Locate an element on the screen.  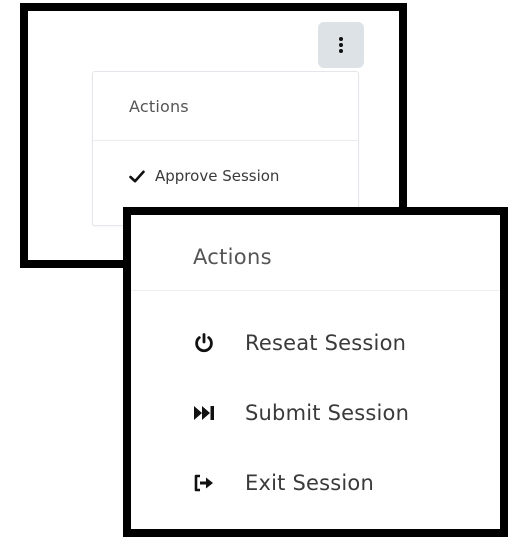
menu-item-label: Submit Session is located at coordinates (327, 413).